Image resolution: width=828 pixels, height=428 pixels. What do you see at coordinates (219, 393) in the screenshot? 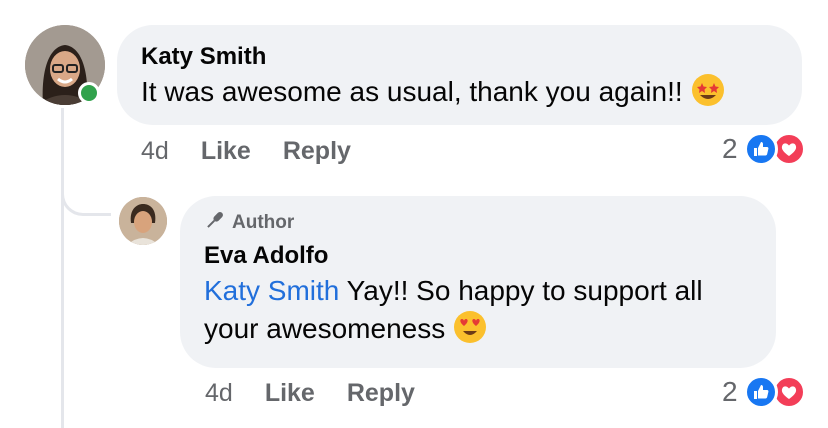
I see `reply-timestamp: 4d` at bounding box center [219, 393].